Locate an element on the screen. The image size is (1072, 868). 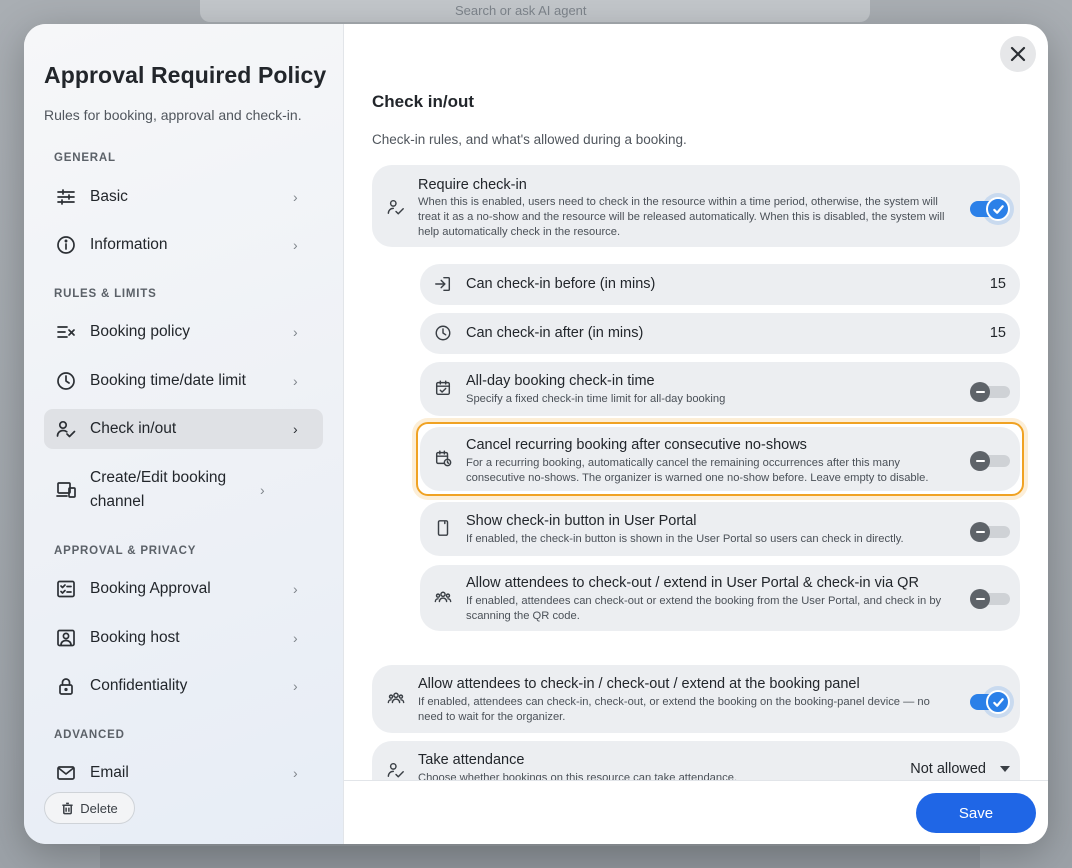
checkin-after-title: Can check-in after (in mins) is located at coordinates (555, 333).